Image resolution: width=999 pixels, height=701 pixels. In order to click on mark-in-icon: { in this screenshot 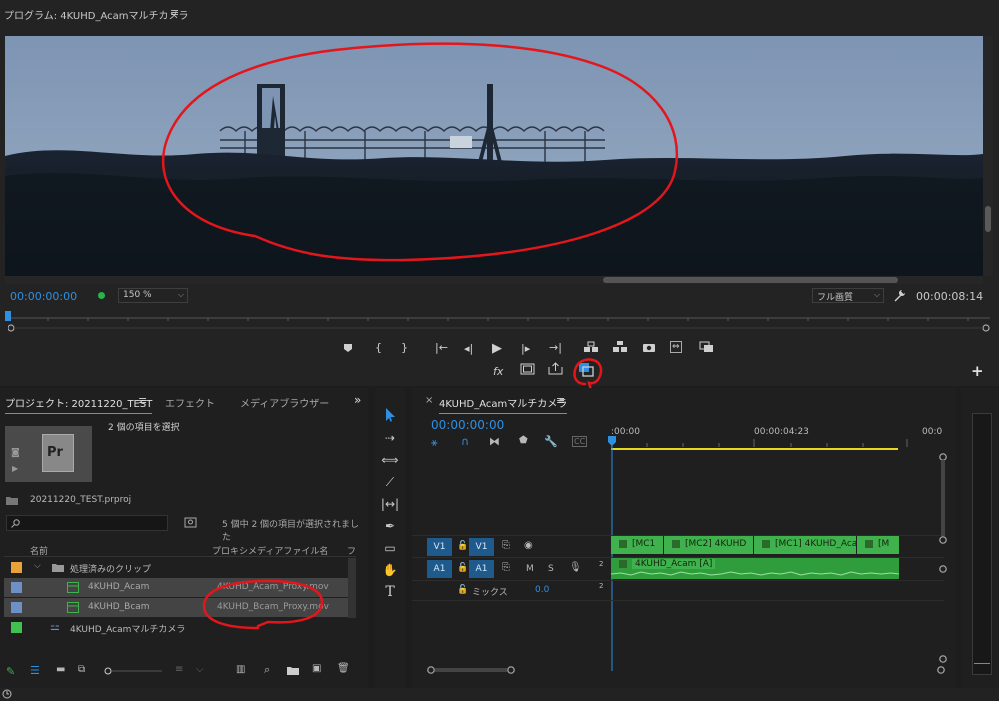, I will do `click(378, 347)`.